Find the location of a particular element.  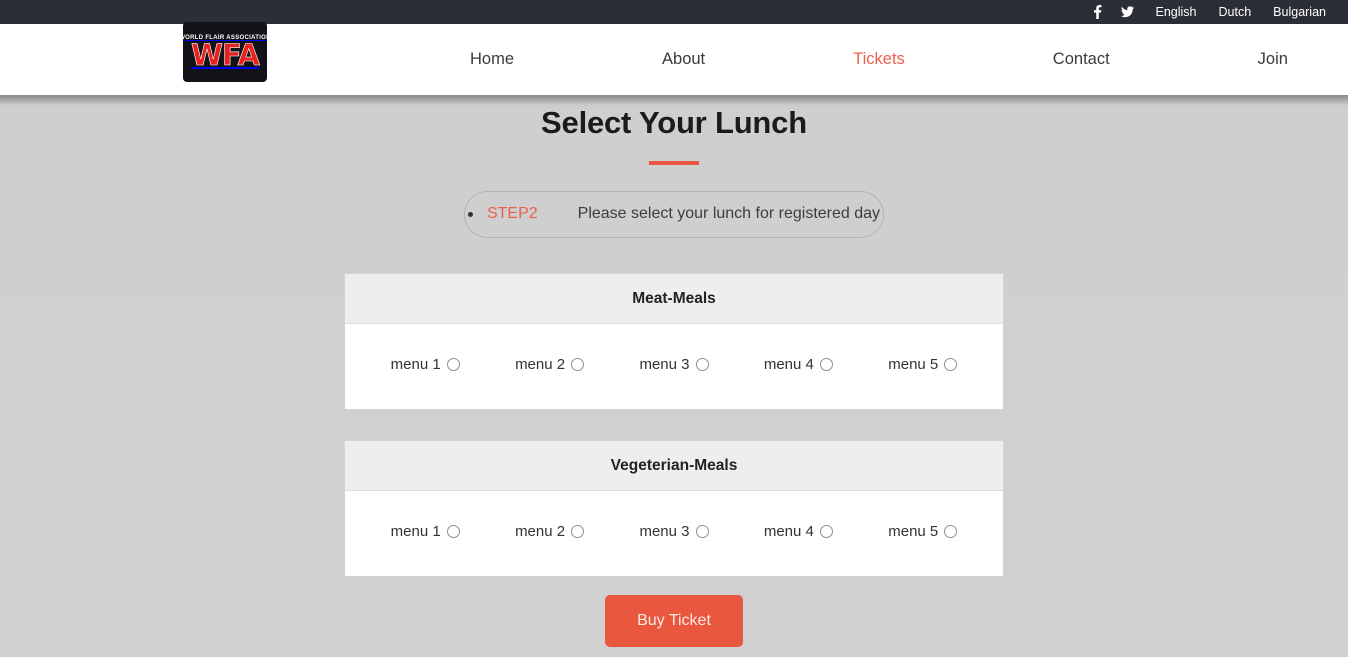

language-link-english: English is located at coordinates (1176, 12).